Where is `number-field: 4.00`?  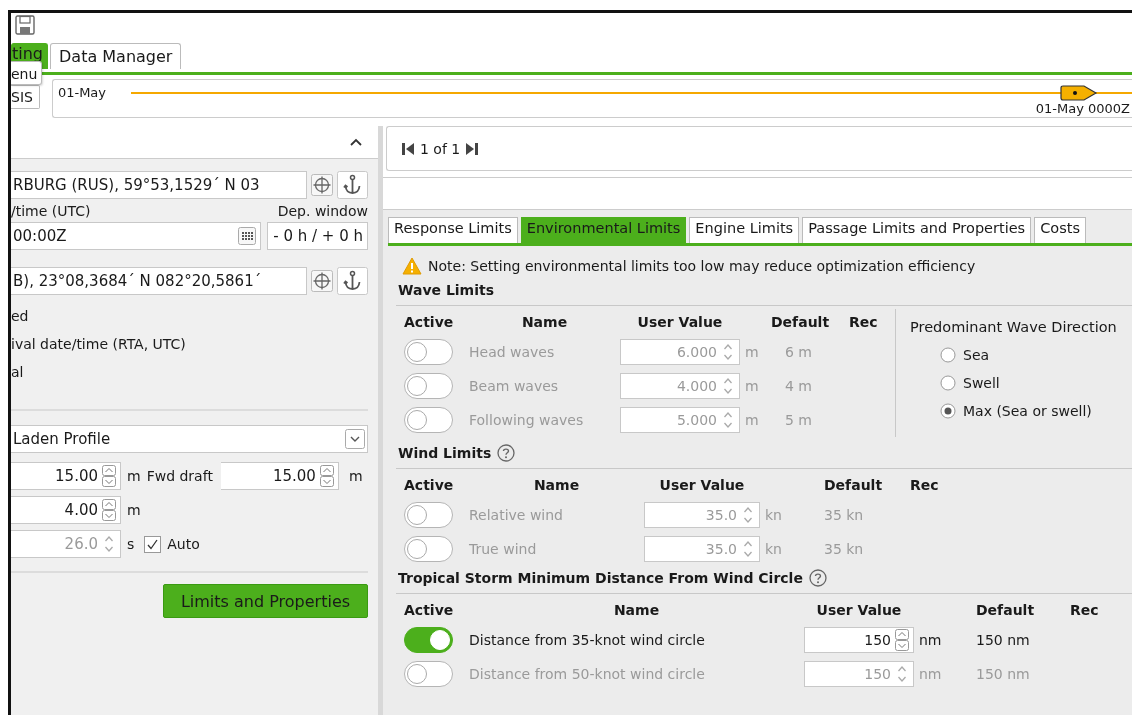 number-field: 4.00 is located at coordinates (66, 510).